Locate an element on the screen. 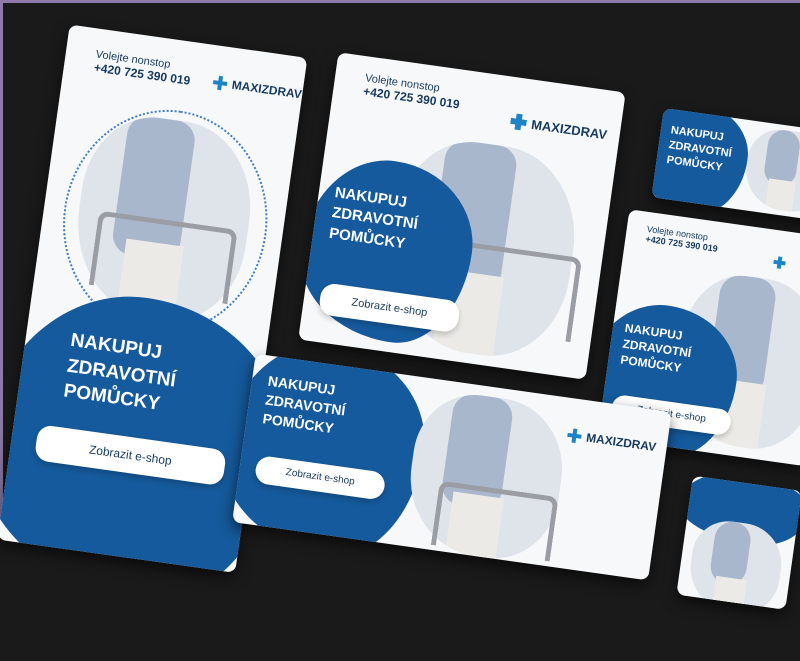 This screenshot has width=800, height=661. brand-logo is located at coordinates (780, 263).